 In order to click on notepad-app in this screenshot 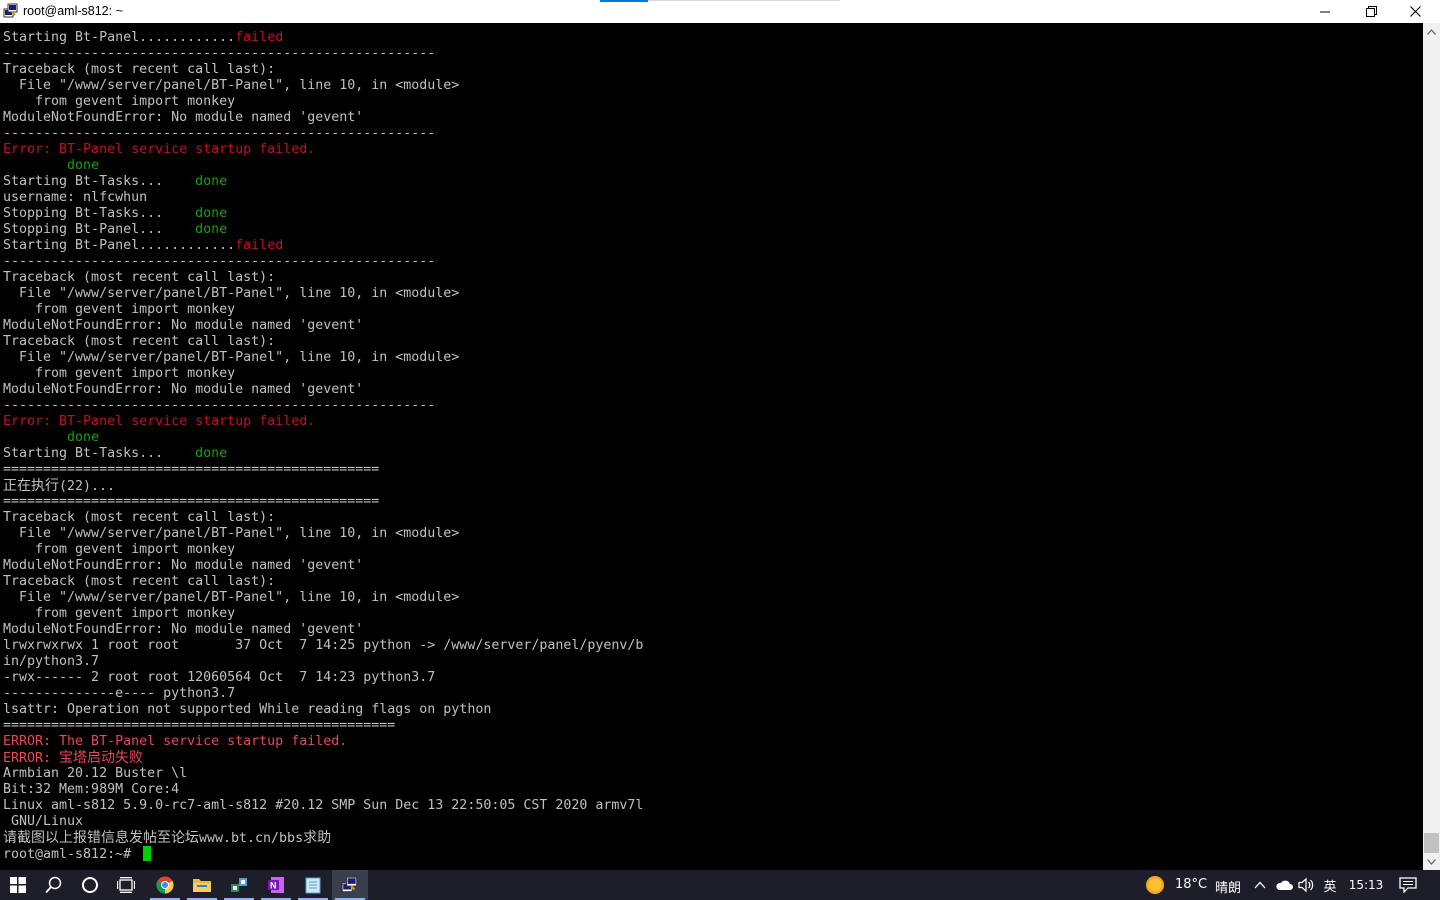, I will do `click(313, 885)`.